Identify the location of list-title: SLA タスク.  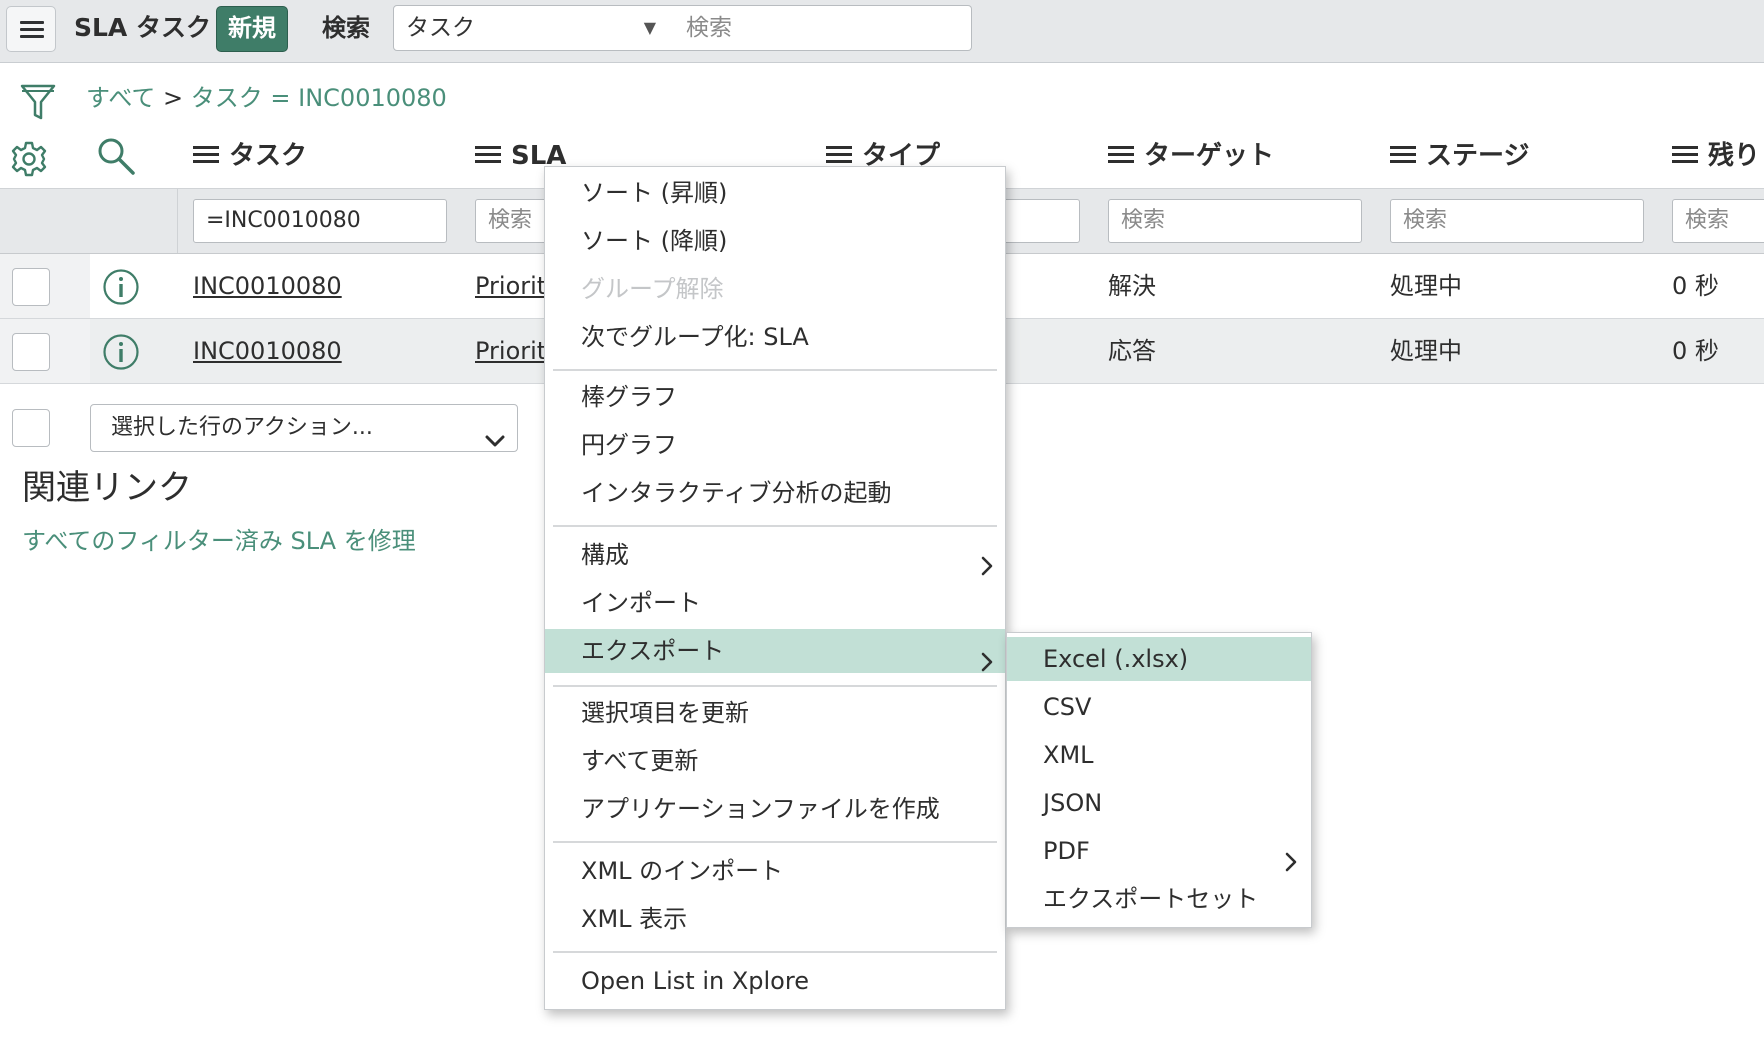
(142, 27).